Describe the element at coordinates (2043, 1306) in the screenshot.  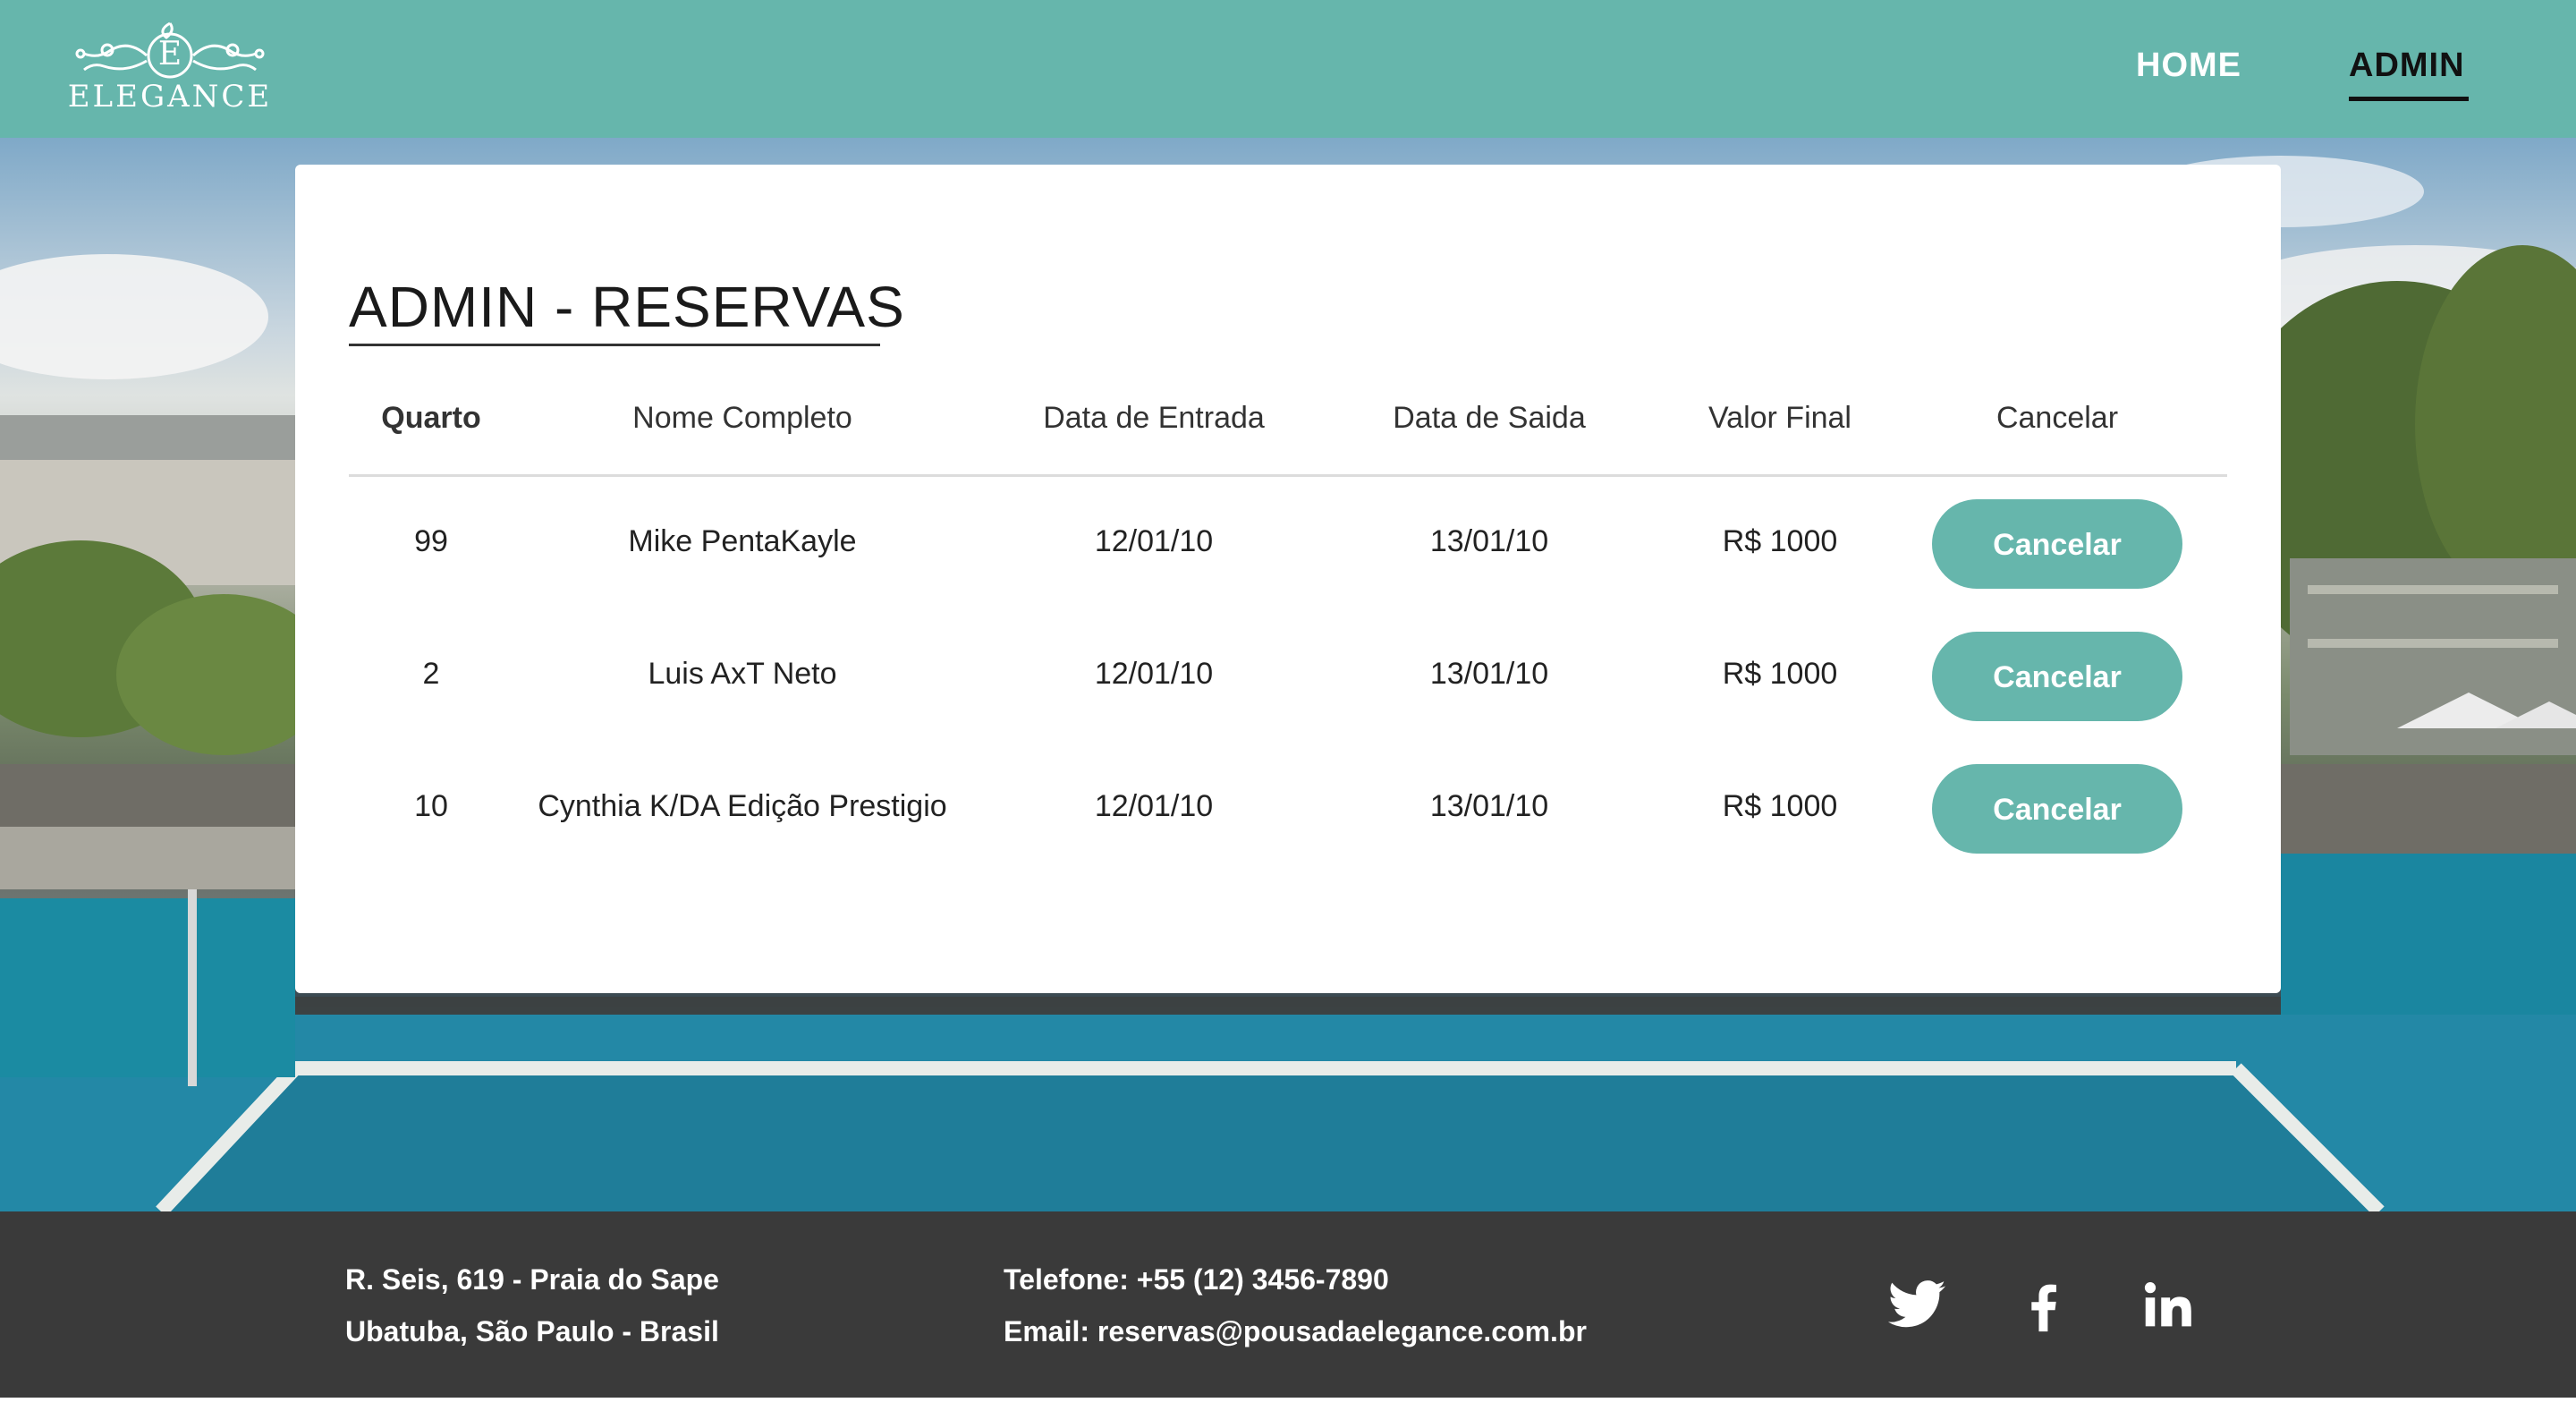
I see `facebook-icon` at that location.